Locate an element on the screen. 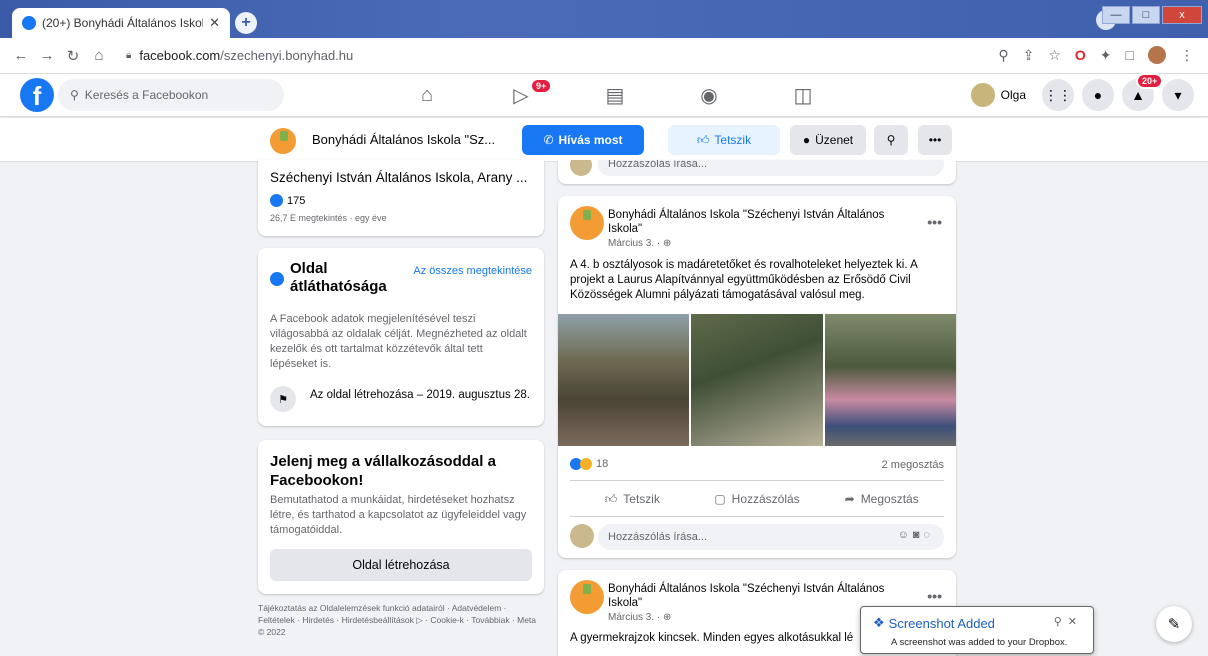 This screenshot has height=656, width=1208. browser-toolbar-right: ⚲ ⇪ ☆ O ✦ □ ⋮ is located at coordinates (1096, 55).